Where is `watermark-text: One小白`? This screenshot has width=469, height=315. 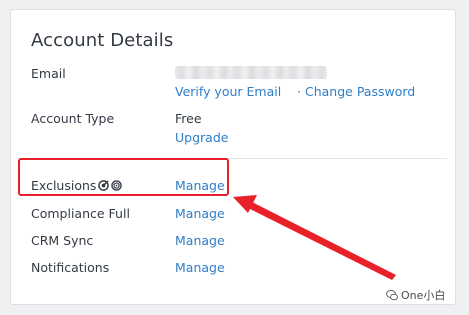 watermark-text: One小白 is located at coordinates (423, 295).